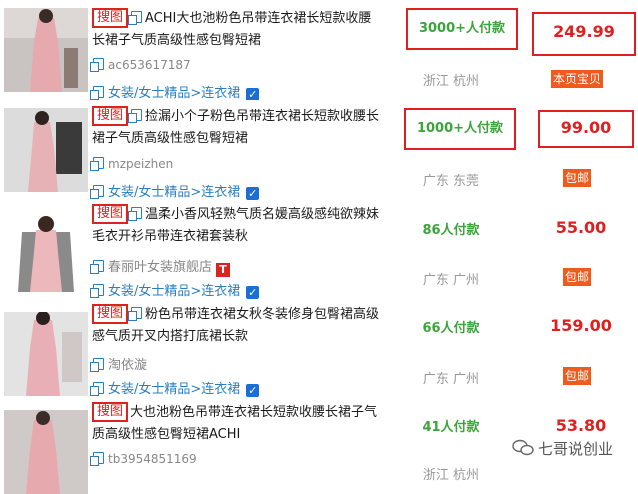 This screenshot has width=638, height=494. What do you see at coordinates (237, 226) in the screenshot?
I see `product-title: 搜图 温柔小香风轻熟气质名媛高级感纯欲辣妹毛衣开衫吊带连衣裙套装秋` at bounding box center [237, 226].